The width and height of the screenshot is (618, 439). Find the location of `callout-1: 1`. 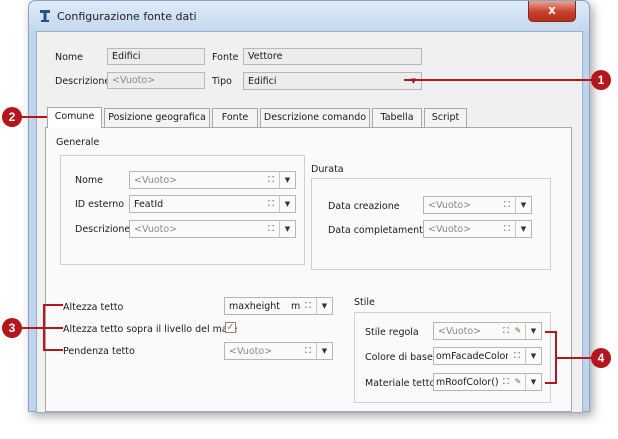

callout-1: 1 is located at coordinates (601, 80).